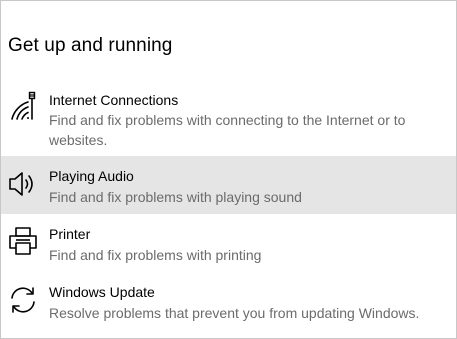 The height and width of the screenshot is (339, 457). What do you see at coordinates (91, 176) in the screenshot?
I see `troubleshooter-title: Playing Audio` at bounding box center [91, 176].